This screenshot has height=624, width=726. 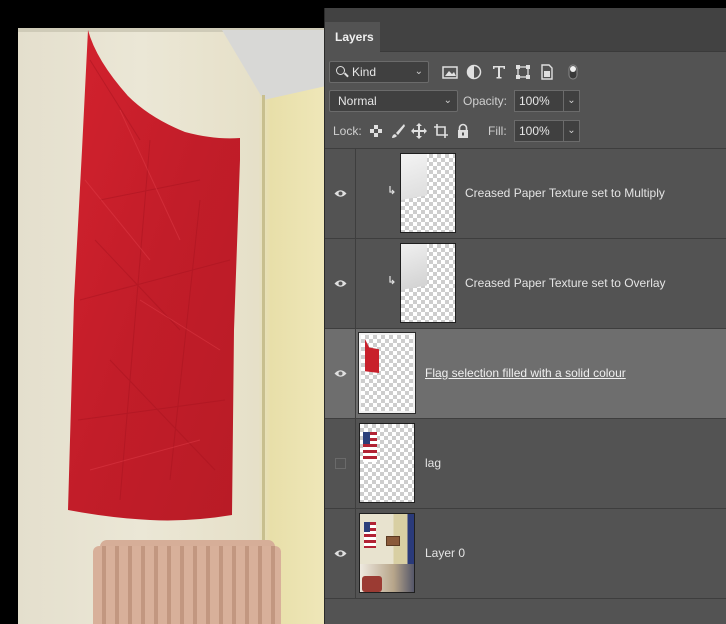 What do you see at coordinates (547, 72) in the screenshot?
I see `smart-object-filter-icon` at bounding box center [547, 72].